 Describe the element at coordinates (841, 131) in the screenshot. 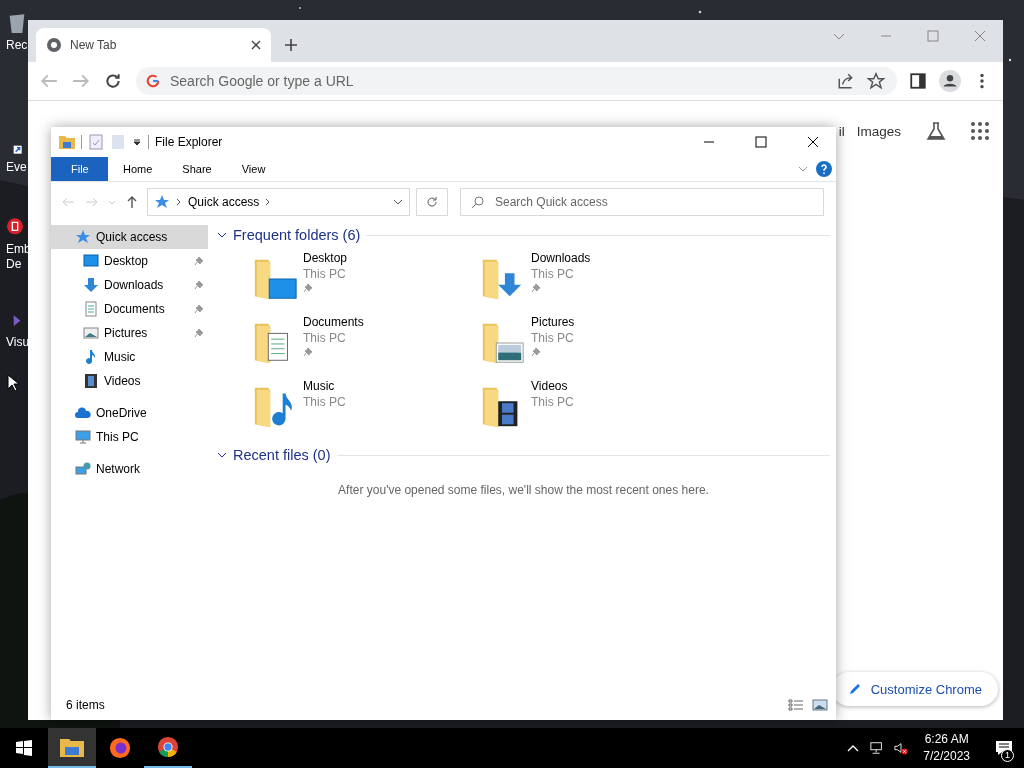

I see `header-link: il` at that location.